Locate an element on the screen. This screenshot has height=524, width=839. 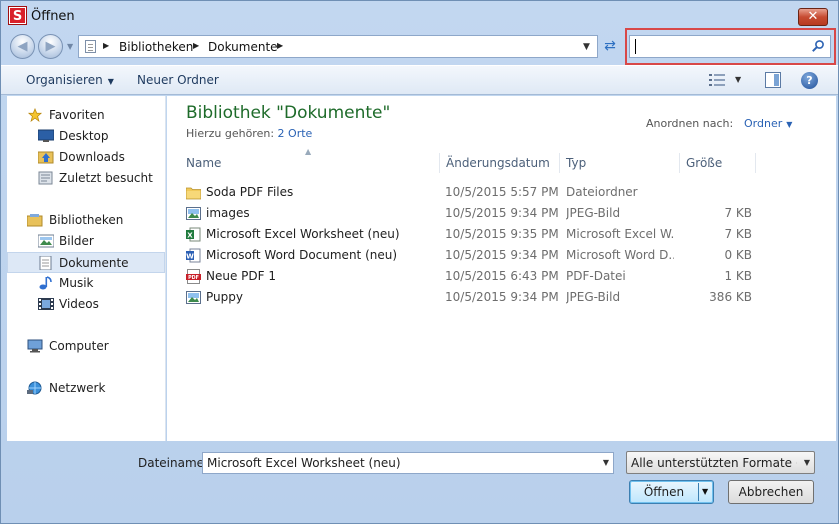
file-name: Microsoft Excel Worksheet (neu) is located at coordinates (303, 234).